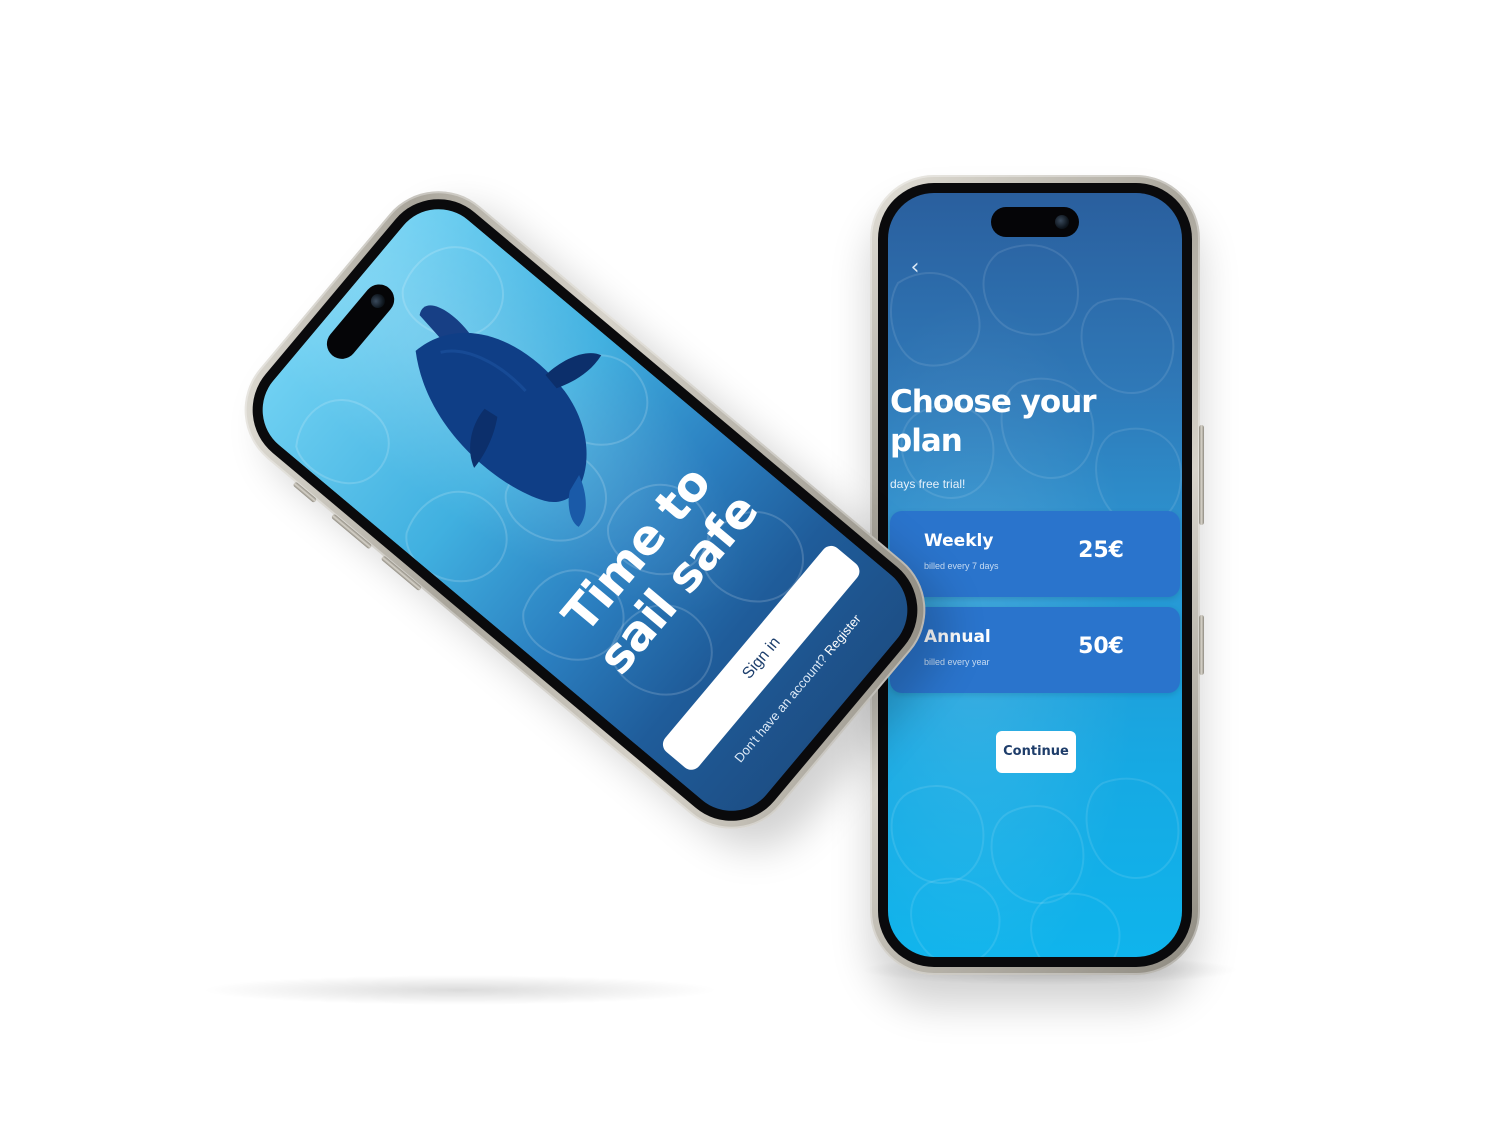  What do you see at coordinates (961, 566) in the screenshot?
I see `plan-billing: billed every 7 days` at bounding box center [961, 566].